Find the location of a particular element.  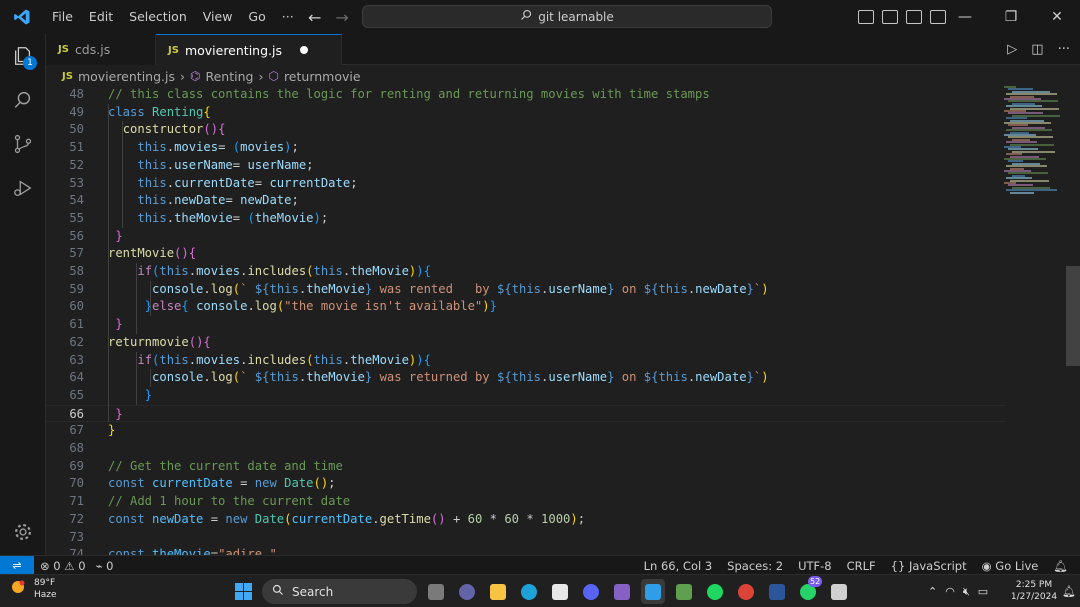

warning-count: 0 is located at coordinates (82, 565).